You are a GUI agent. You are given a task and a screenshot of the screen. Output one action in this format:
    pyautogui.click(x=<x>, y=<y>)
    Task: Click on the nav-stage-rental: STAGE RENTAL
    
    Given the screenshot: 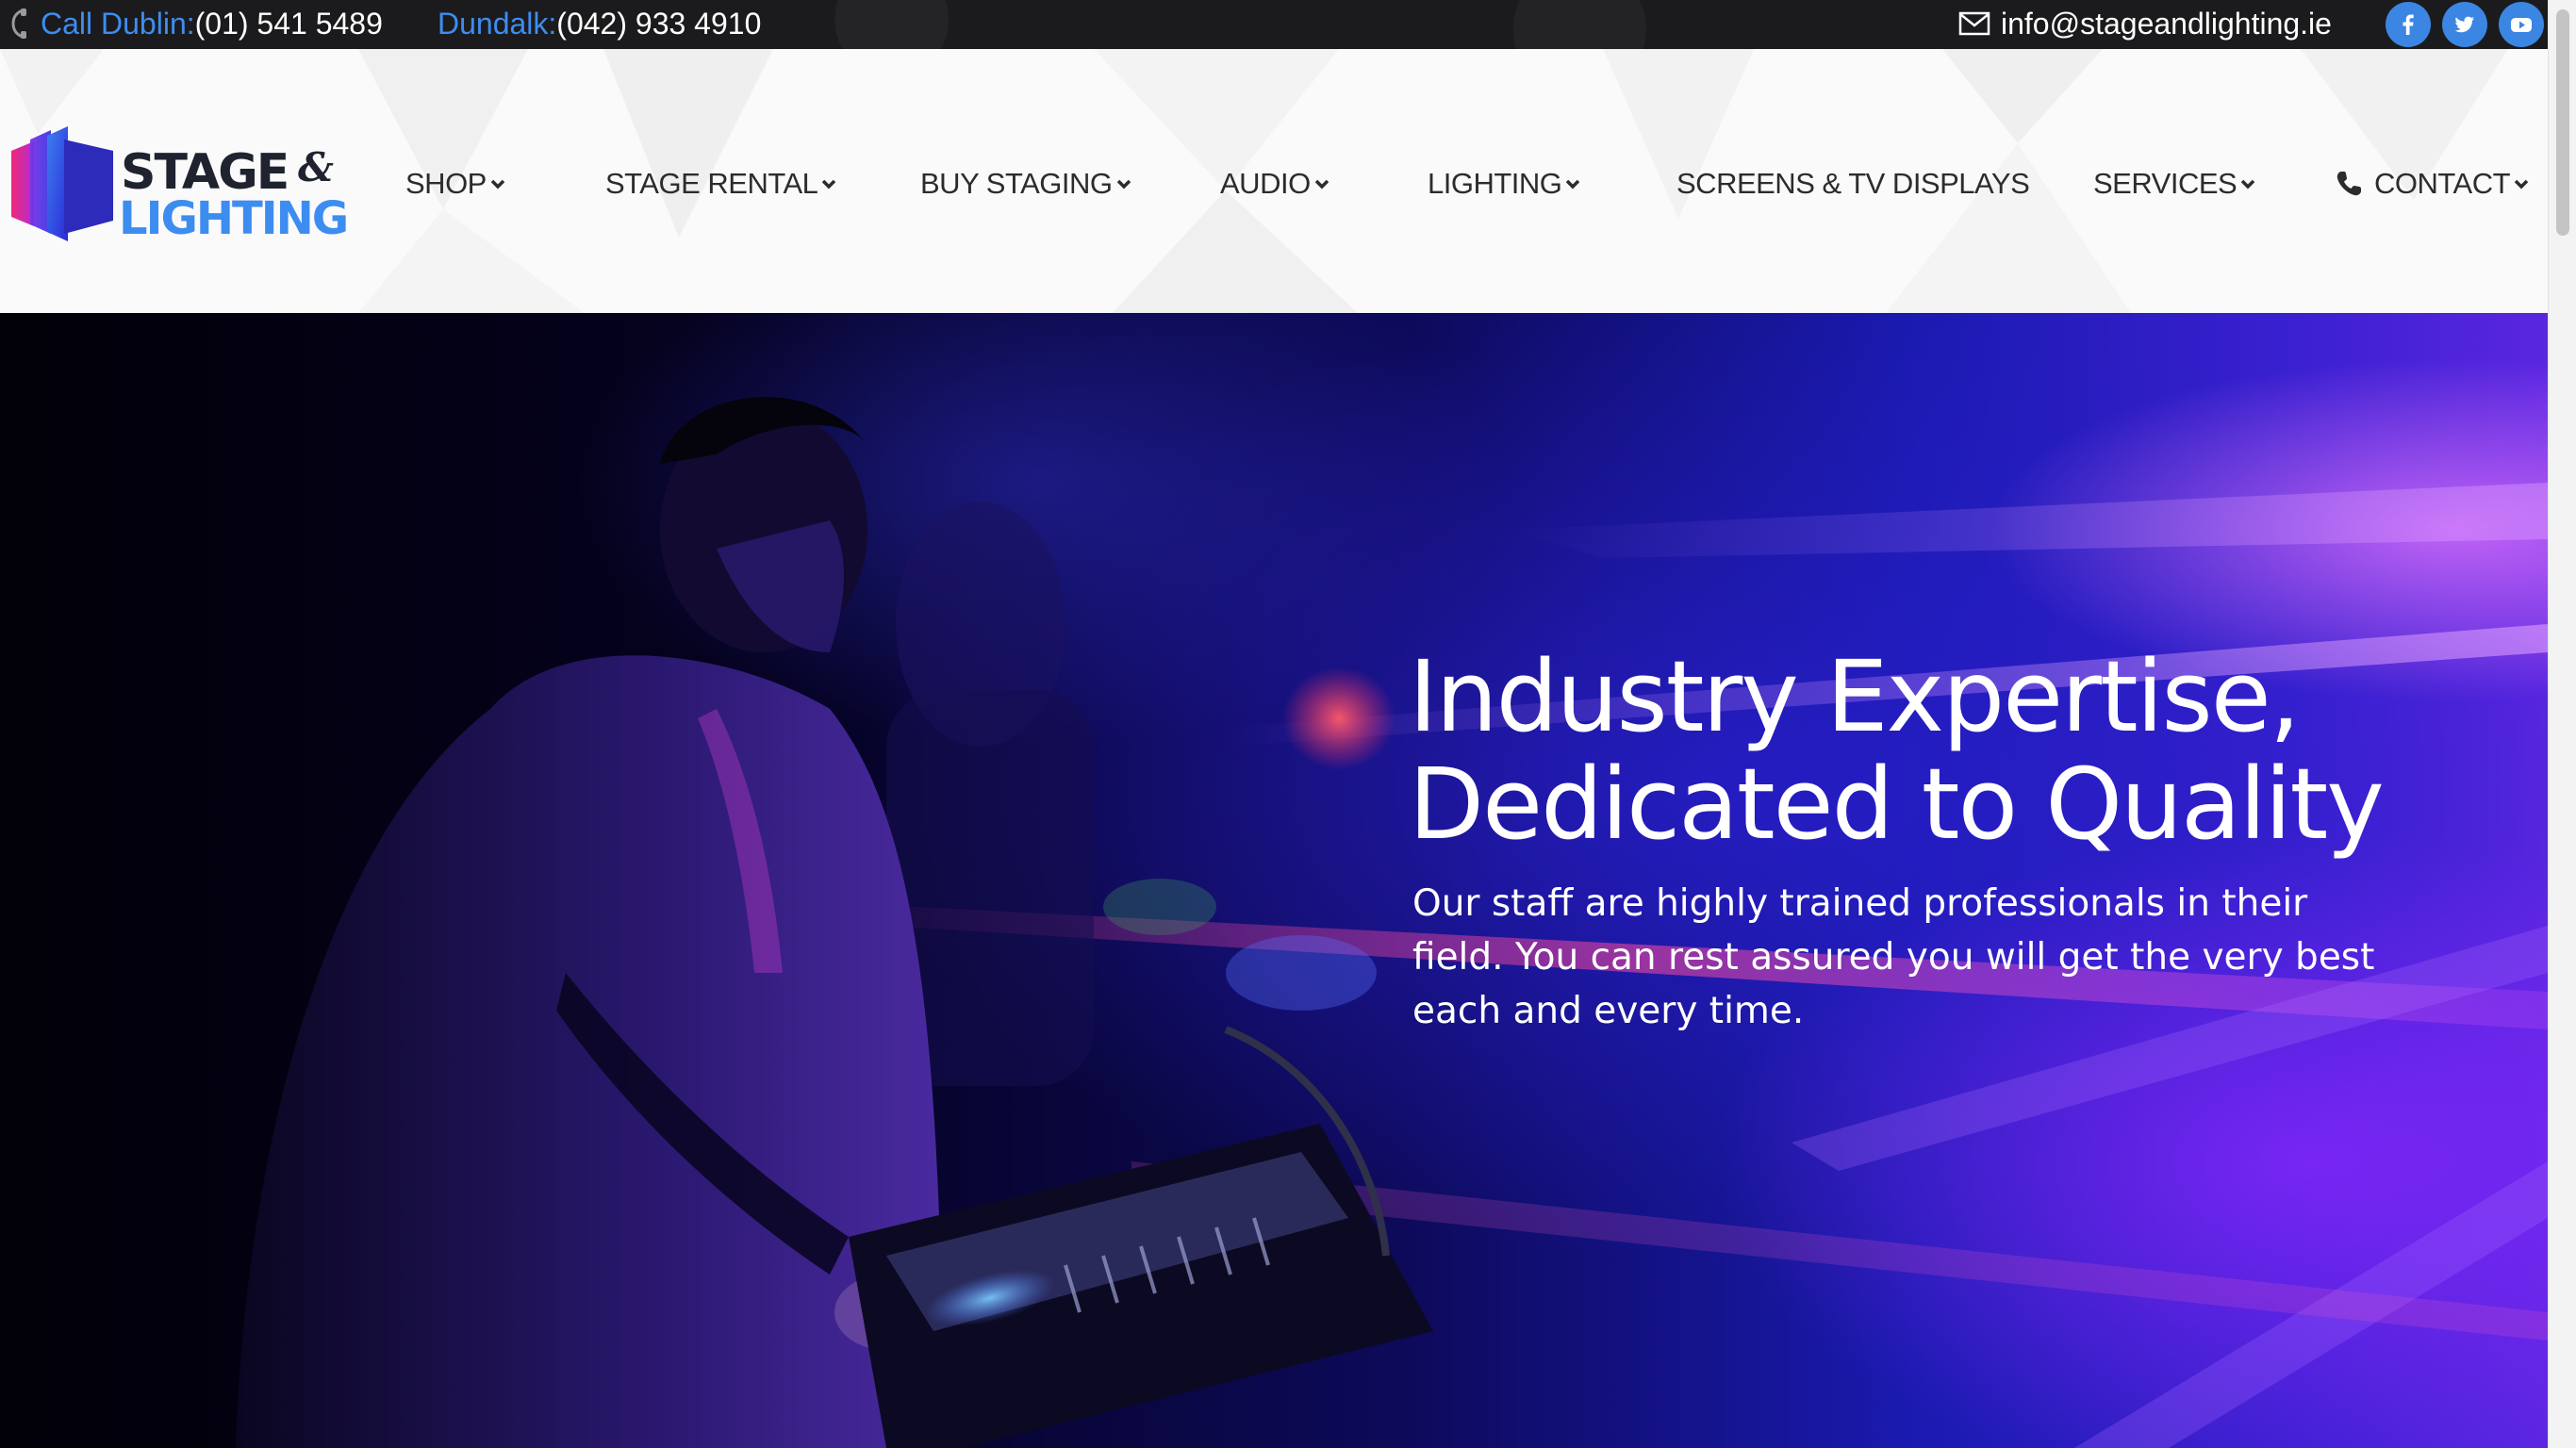 What is the action you would take?
    pyautogui.click(x=720, y=184)
    